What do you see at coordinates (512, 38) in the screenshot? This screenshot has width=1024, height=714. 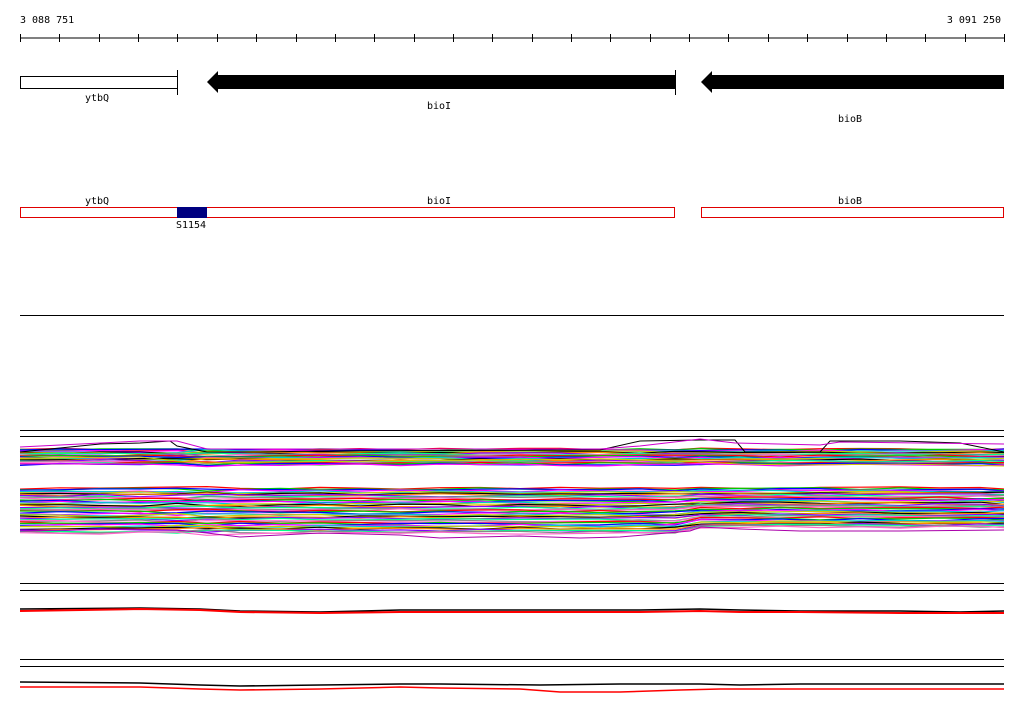 I see `ruler` at bounding box center [512, 38].